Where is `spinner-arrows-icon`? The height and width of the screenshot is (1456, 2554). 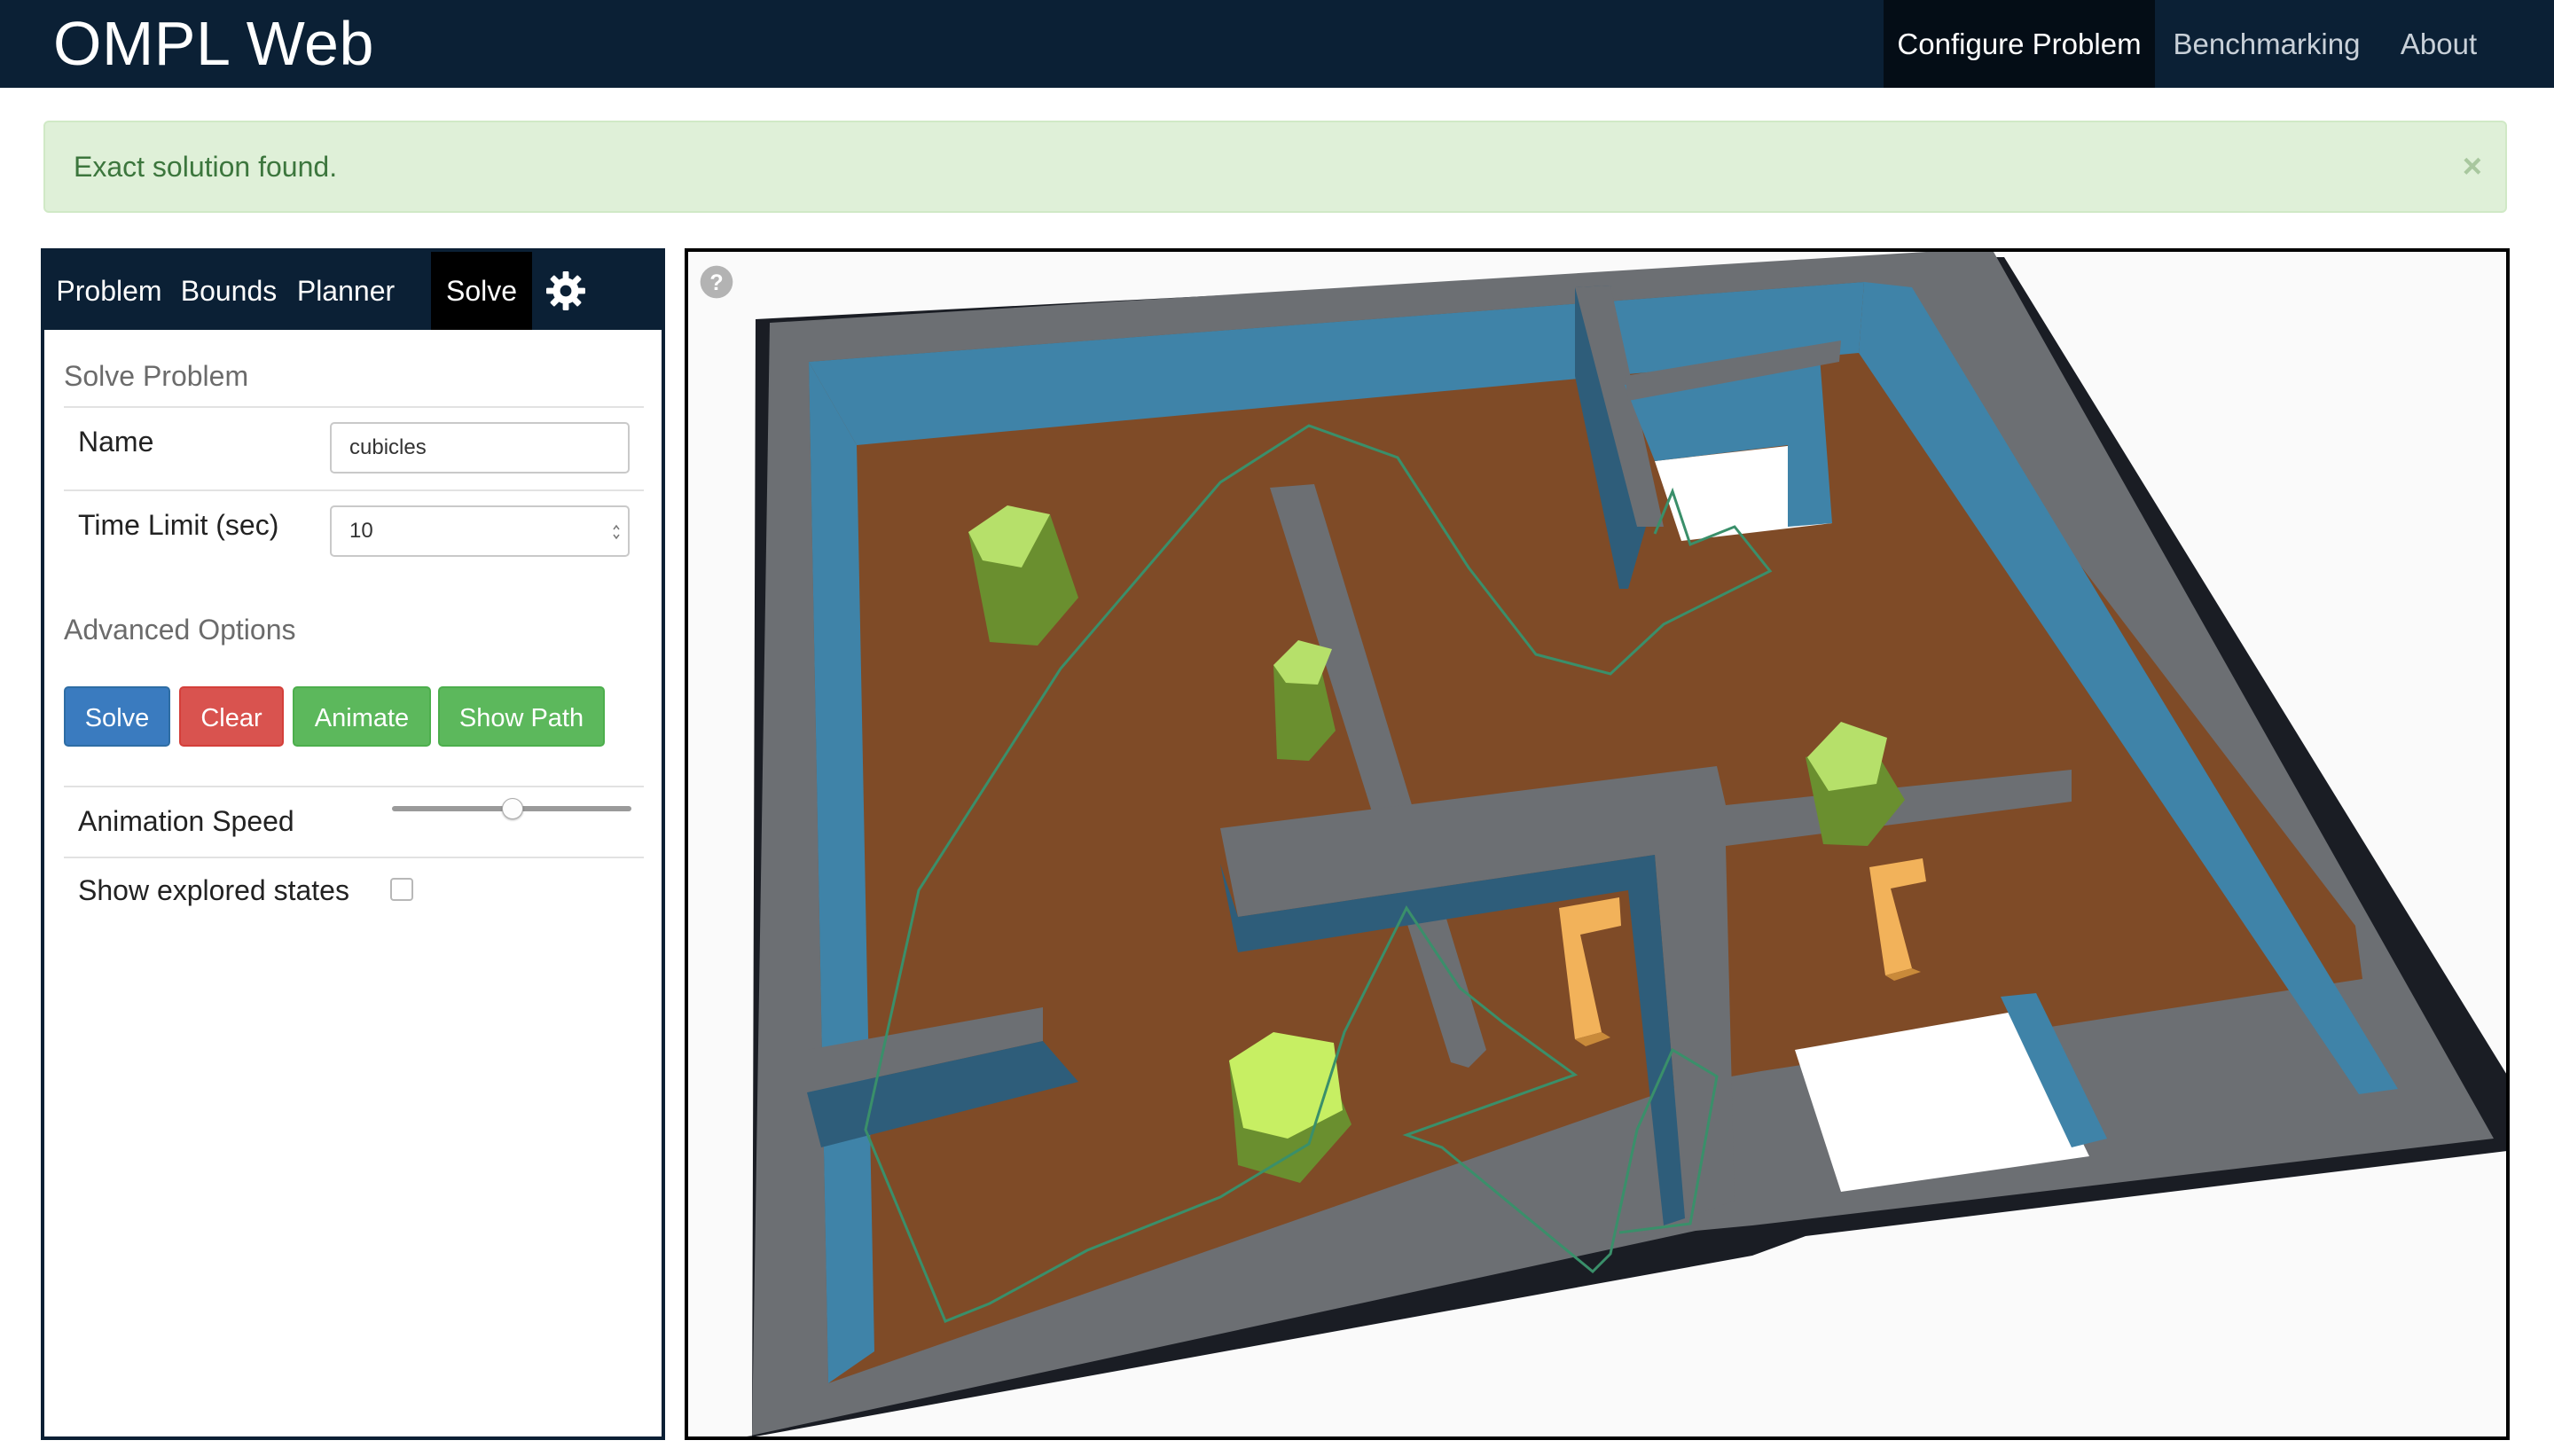 spinner-arrows-icon is located at coordinates (616, 532).